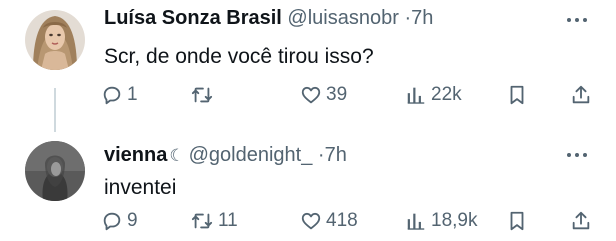  What do you see at coordinates (140, 187) in the screenshot?
I see `tweet-text: inventei` at bounding box center [140, 187].